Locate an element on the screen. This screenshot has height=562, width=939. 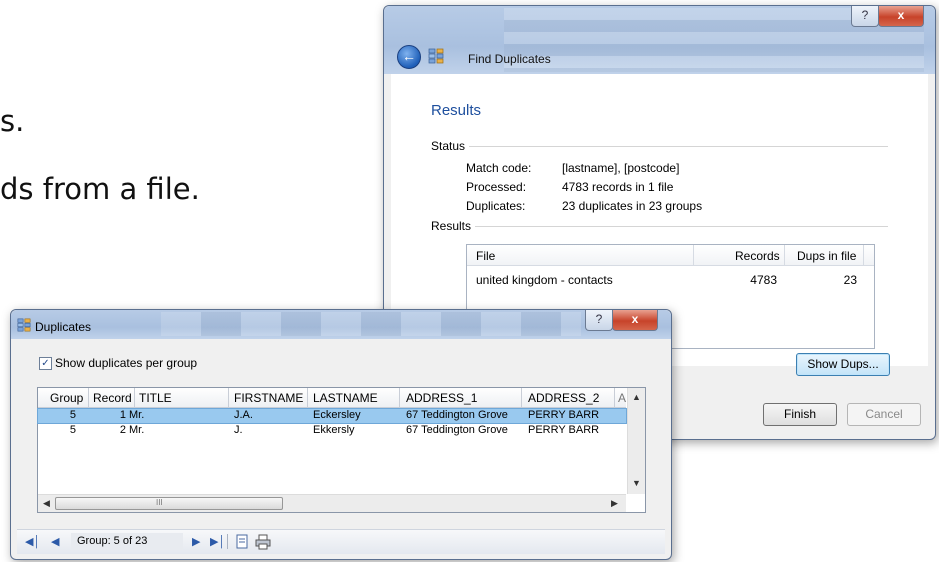
match-code-label: Match code: is located at coordinates (499, 168).